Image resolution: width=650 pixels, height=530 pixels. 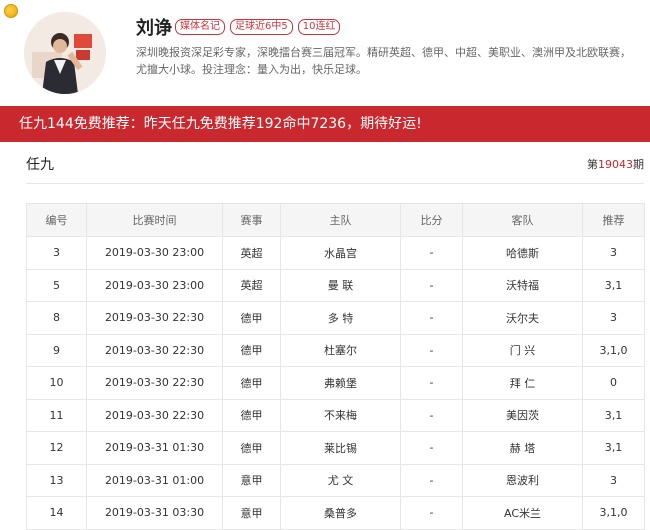 I want to click on cell-number: 10, so click(x=56, y=383).